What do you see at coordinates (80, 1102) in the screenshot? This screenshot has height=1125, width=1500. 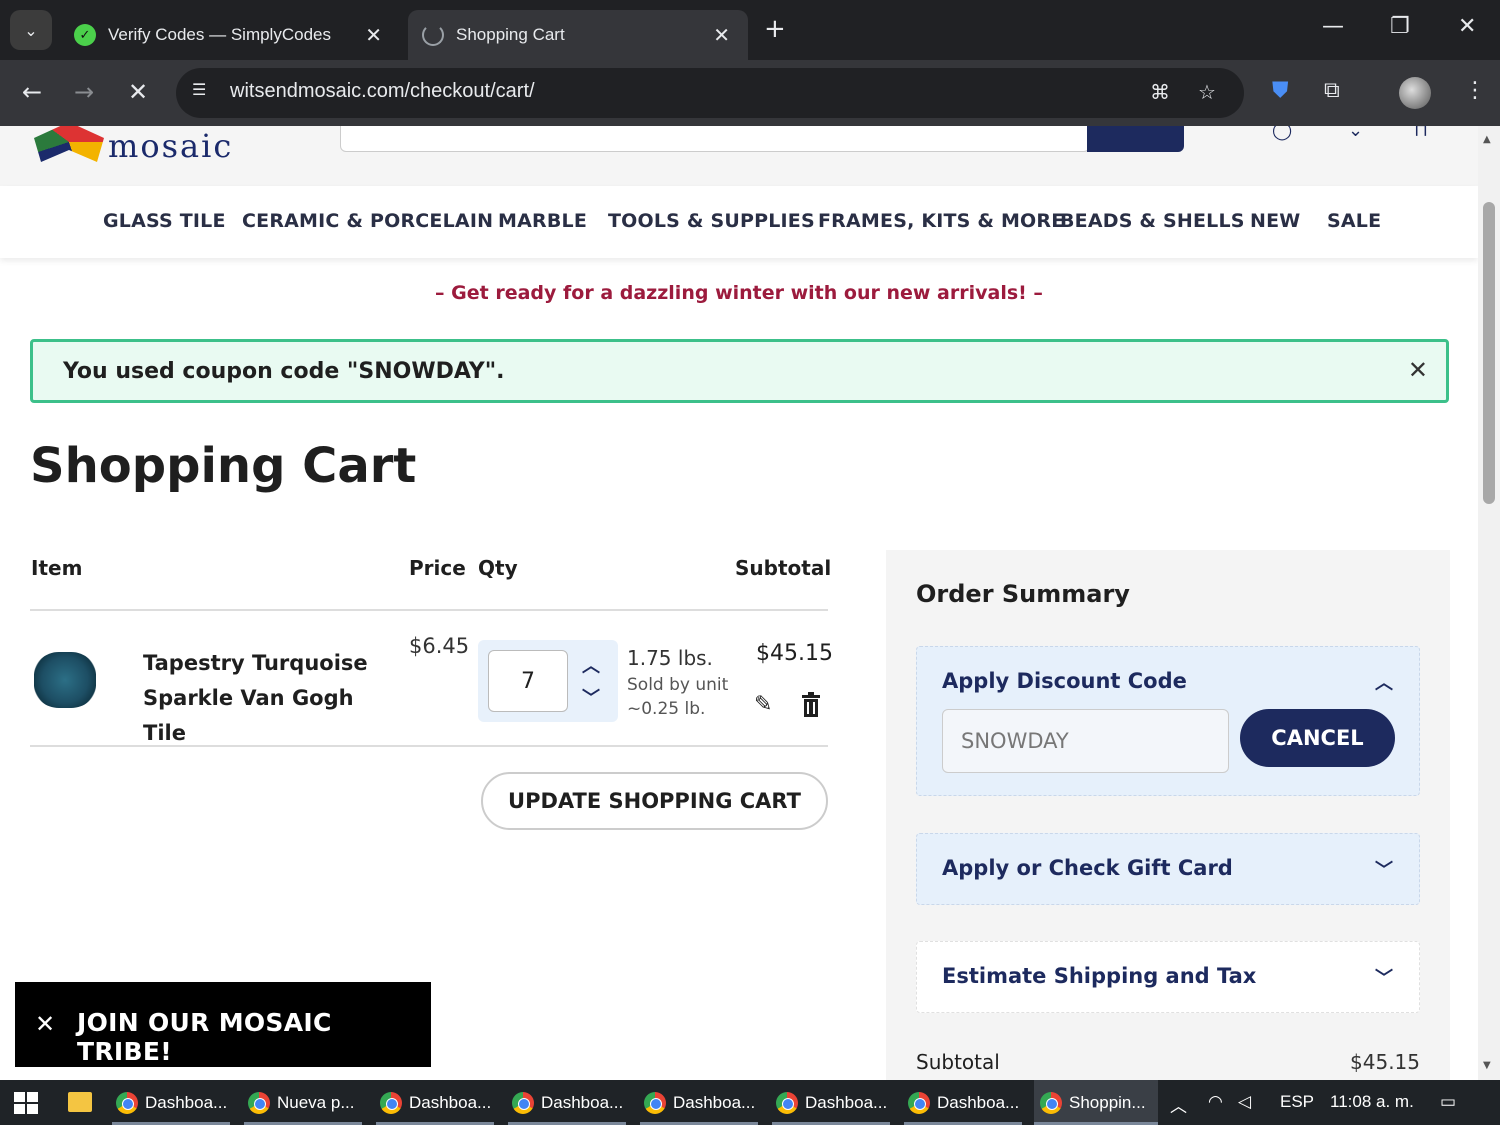 I see `file-explorer-icon` at bounding box center [80, 1102].